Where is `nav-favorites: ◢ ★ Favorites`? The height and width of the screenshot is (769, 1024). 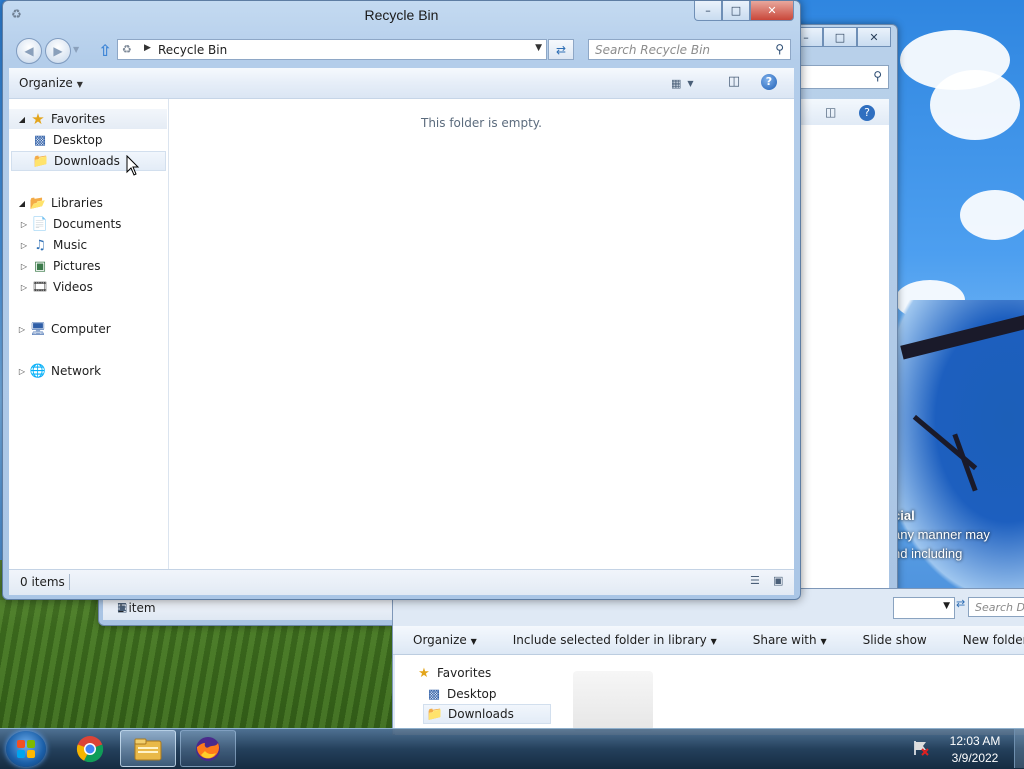
nav-favorites: ◢ ★ Favorites is located at coordinates (88, 119).